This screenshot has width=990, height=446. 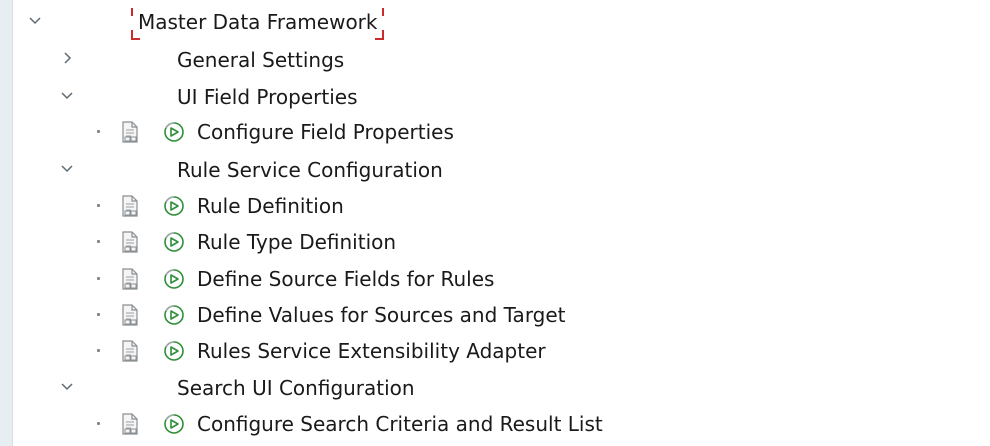 What do you see at coordinates (67, 58) in the screenshot?
I see `chevron-right-icon` at bounding box center [67, 58].